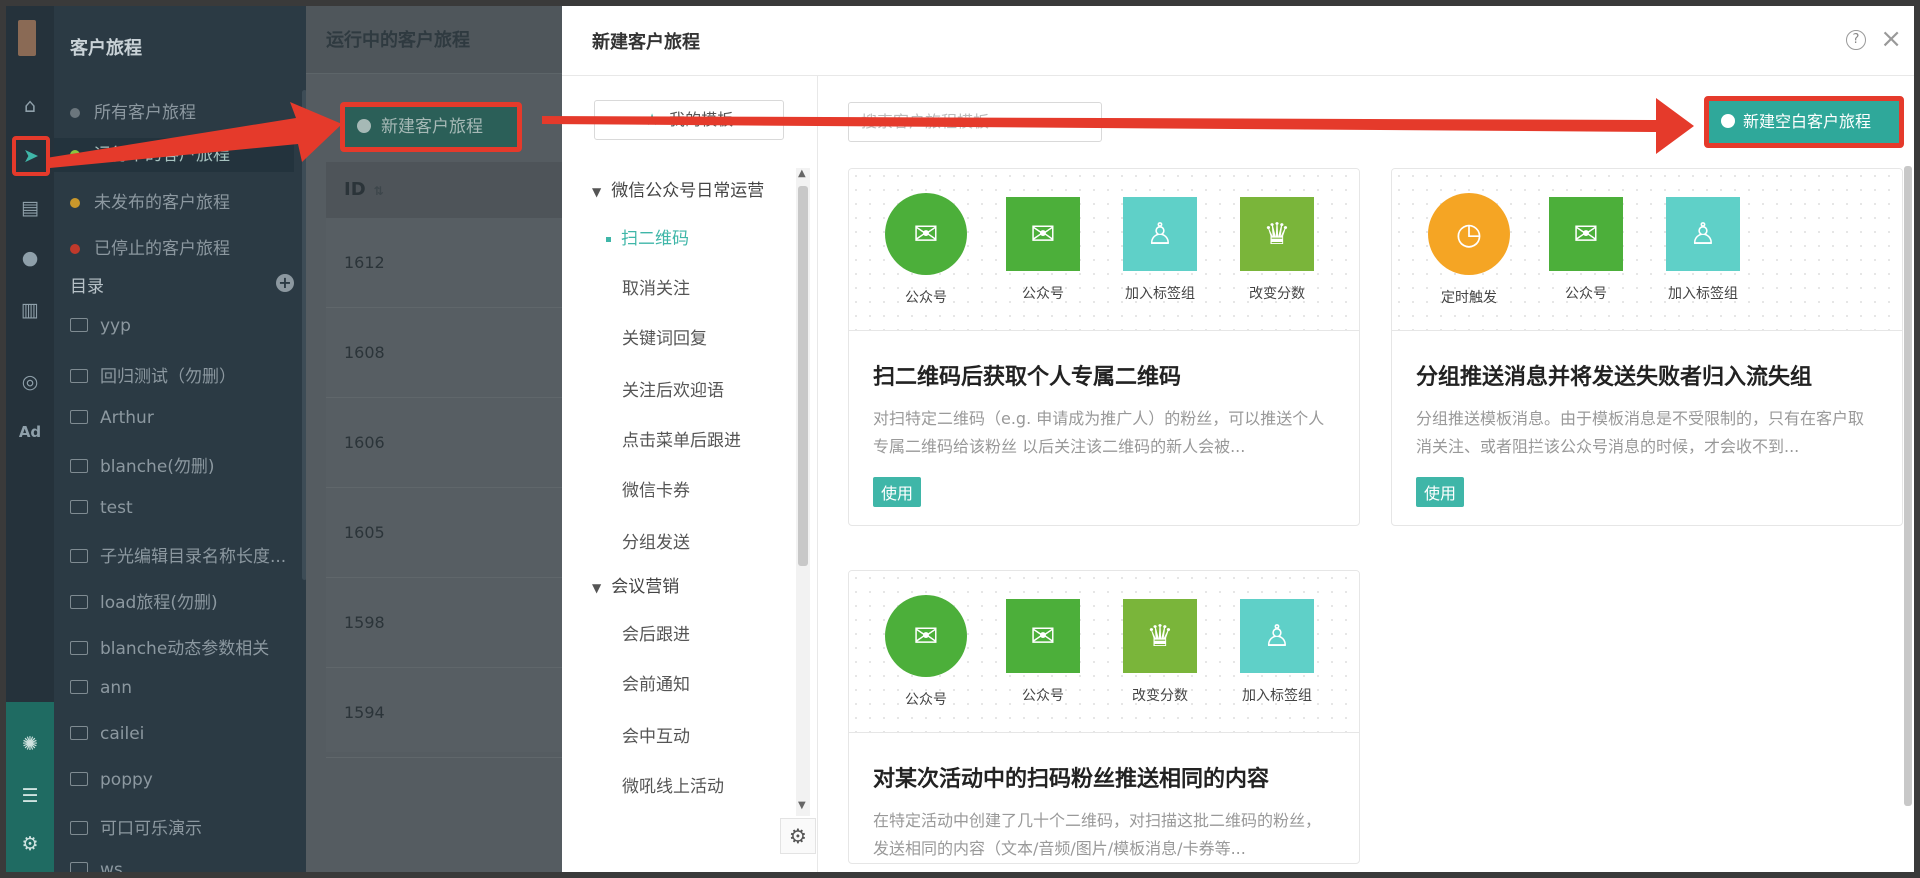 The height and width of the screenshot is (878, 1920). I want to click on sidebar-item-unpublished: 未发布的客户旅程, so click(150, 200).